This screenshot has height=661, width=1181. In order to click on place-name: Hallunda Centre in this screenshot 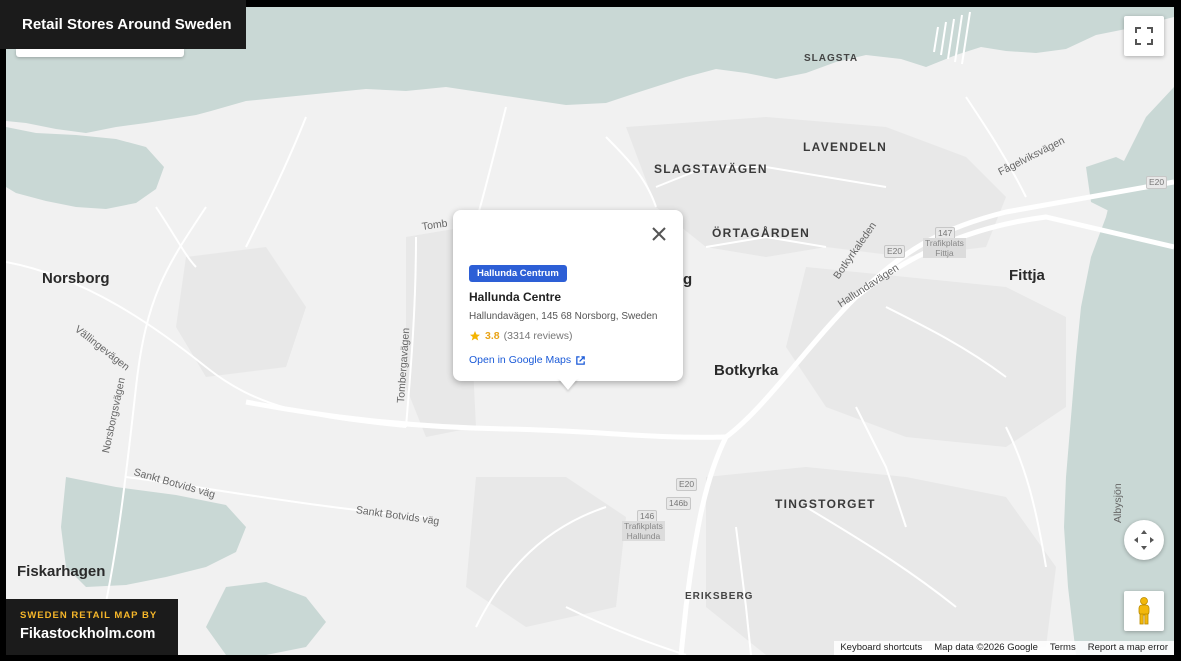, I will do `click(515, 297)`.